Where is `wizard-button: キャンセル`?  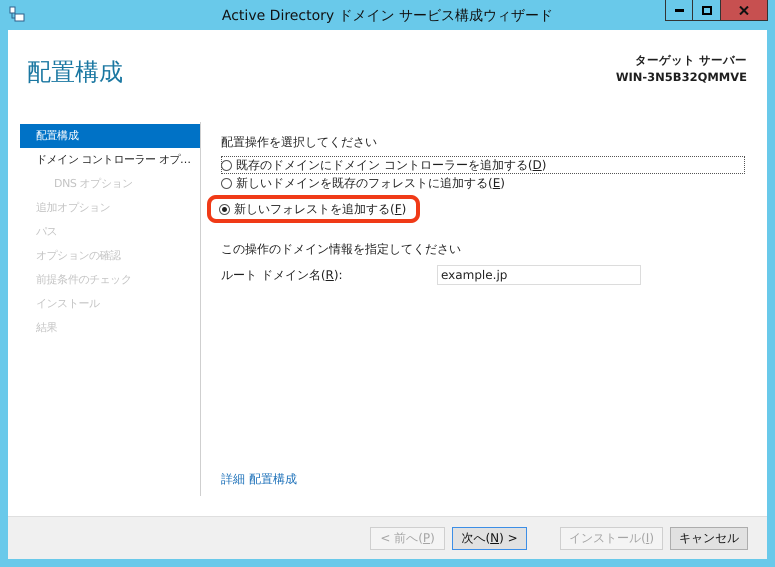
wizard-button: キャンセル is located at coordinates (709, 538).